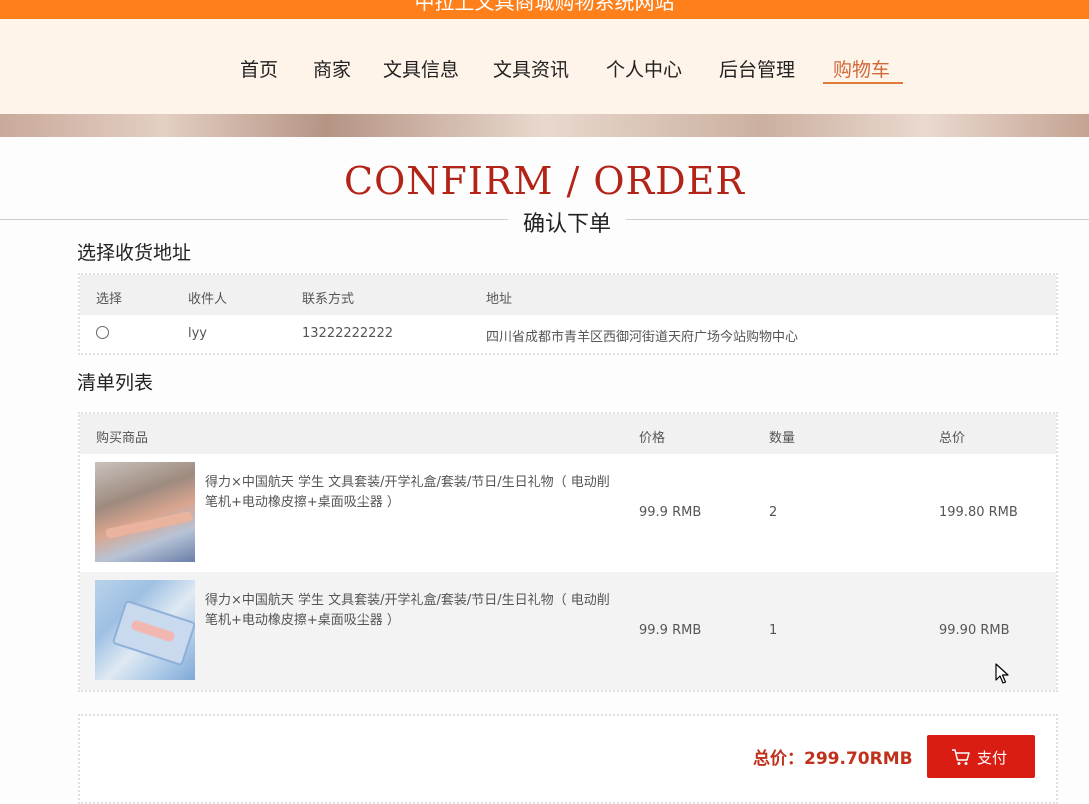 The height and width of the screenshot is (804, 1089). Describe the element at coordinates (652, 438) in the screenshot. I see `col-price: 价格` at that location.